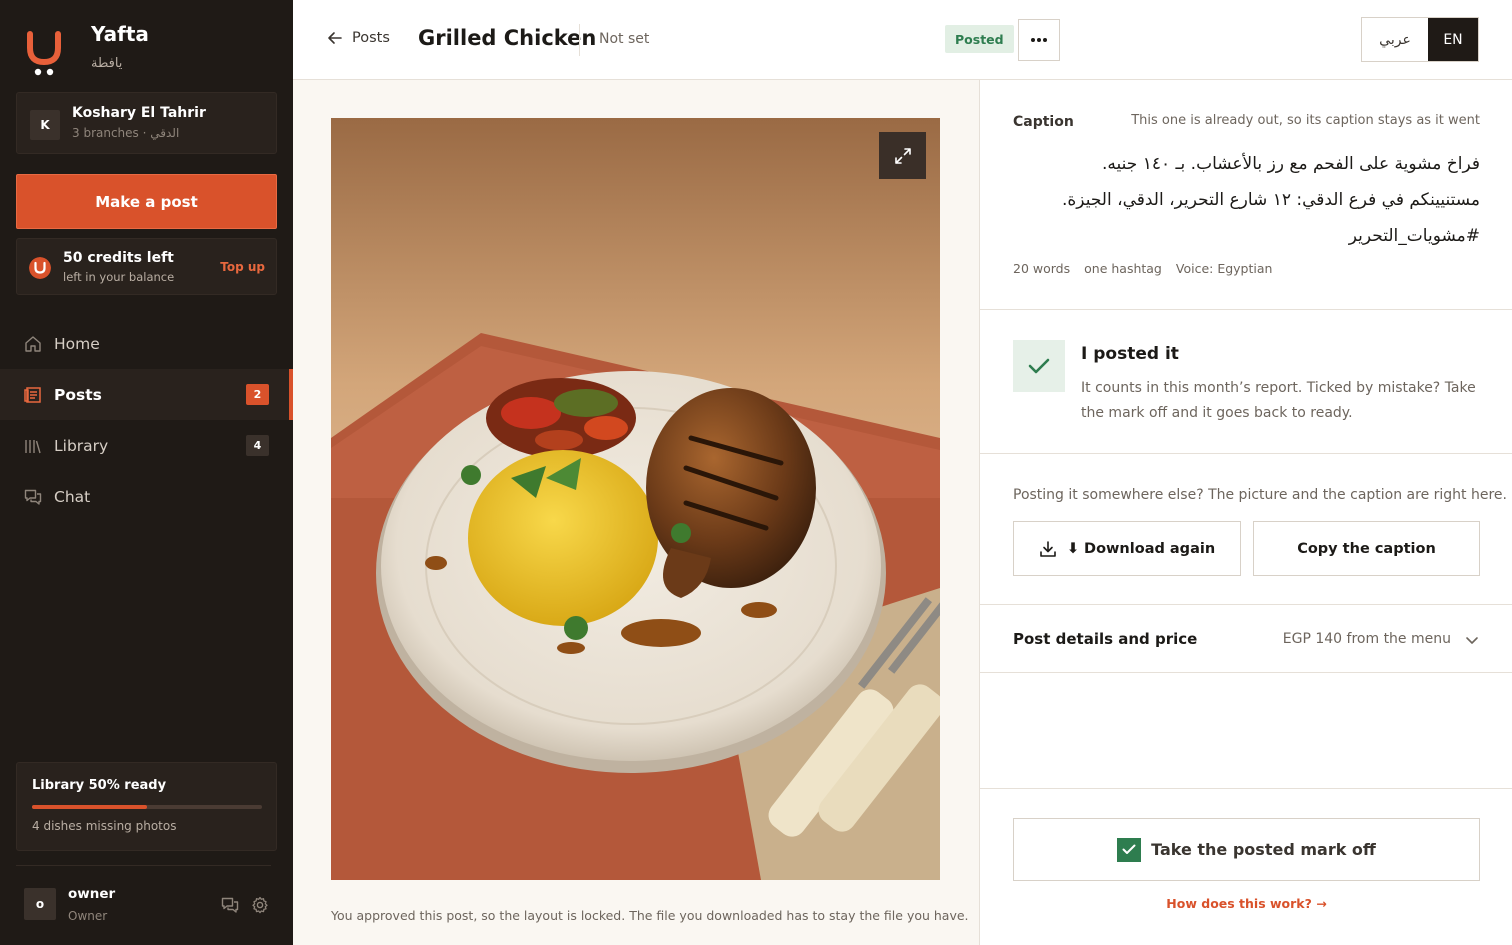  Describe the element at coordinates (1039, 366) in the screenshot. I see `posted-check-icon` at that location.